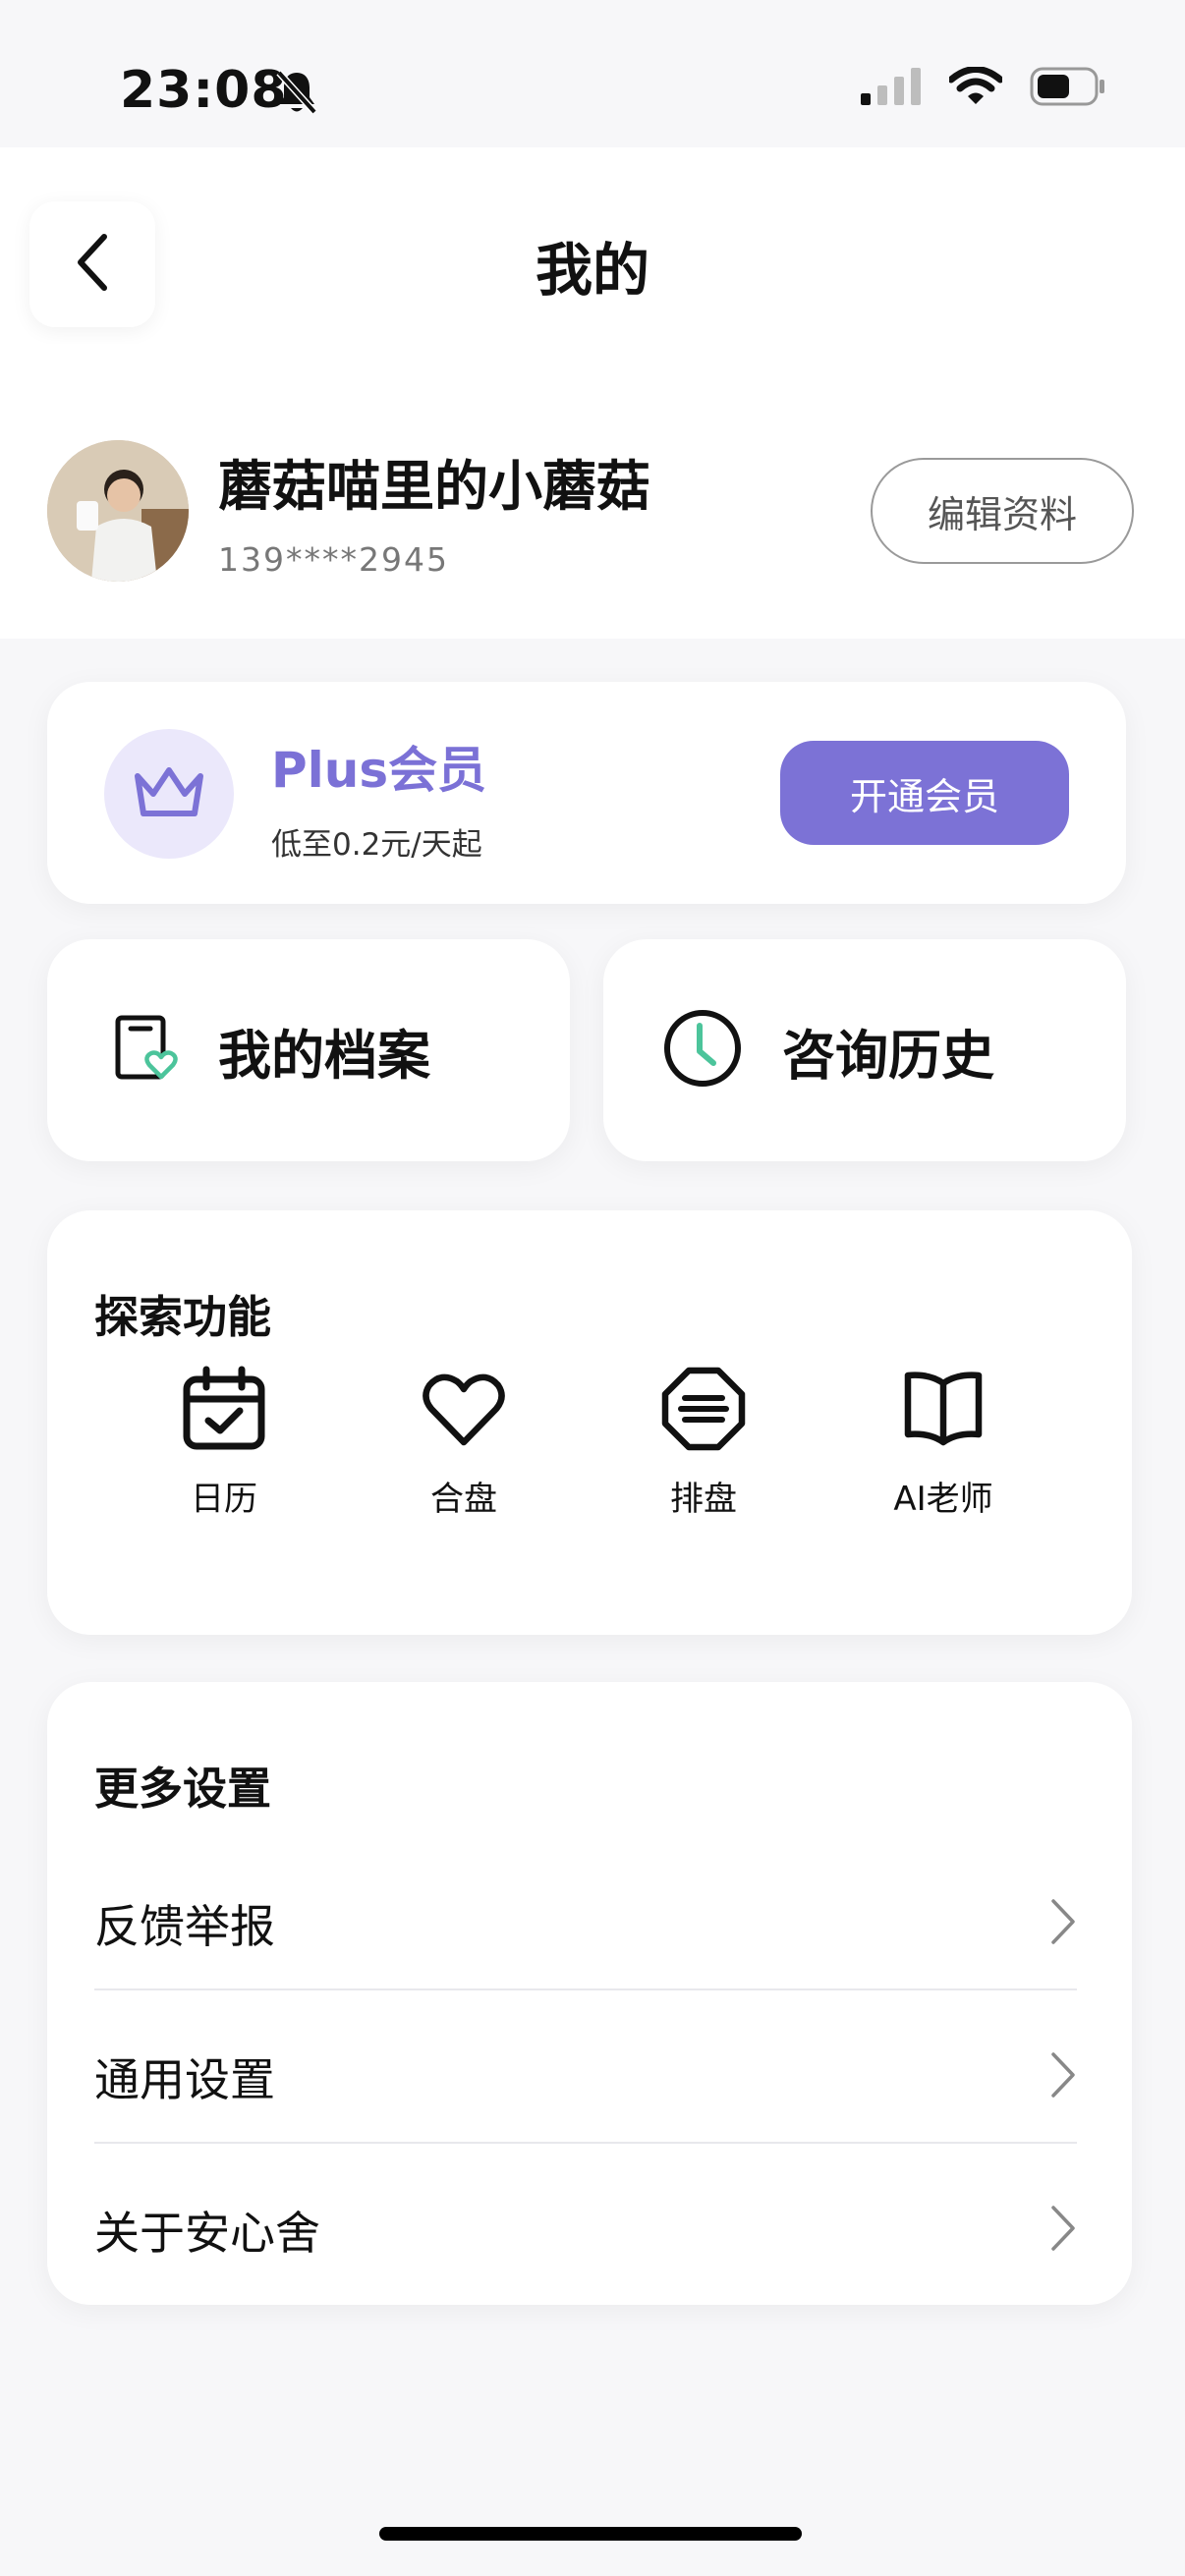 The image size is (1185, 2576). Describe the element at coordinates (183, 1789) in the screenshot. I see `settings-title: 更多设置` at that location.